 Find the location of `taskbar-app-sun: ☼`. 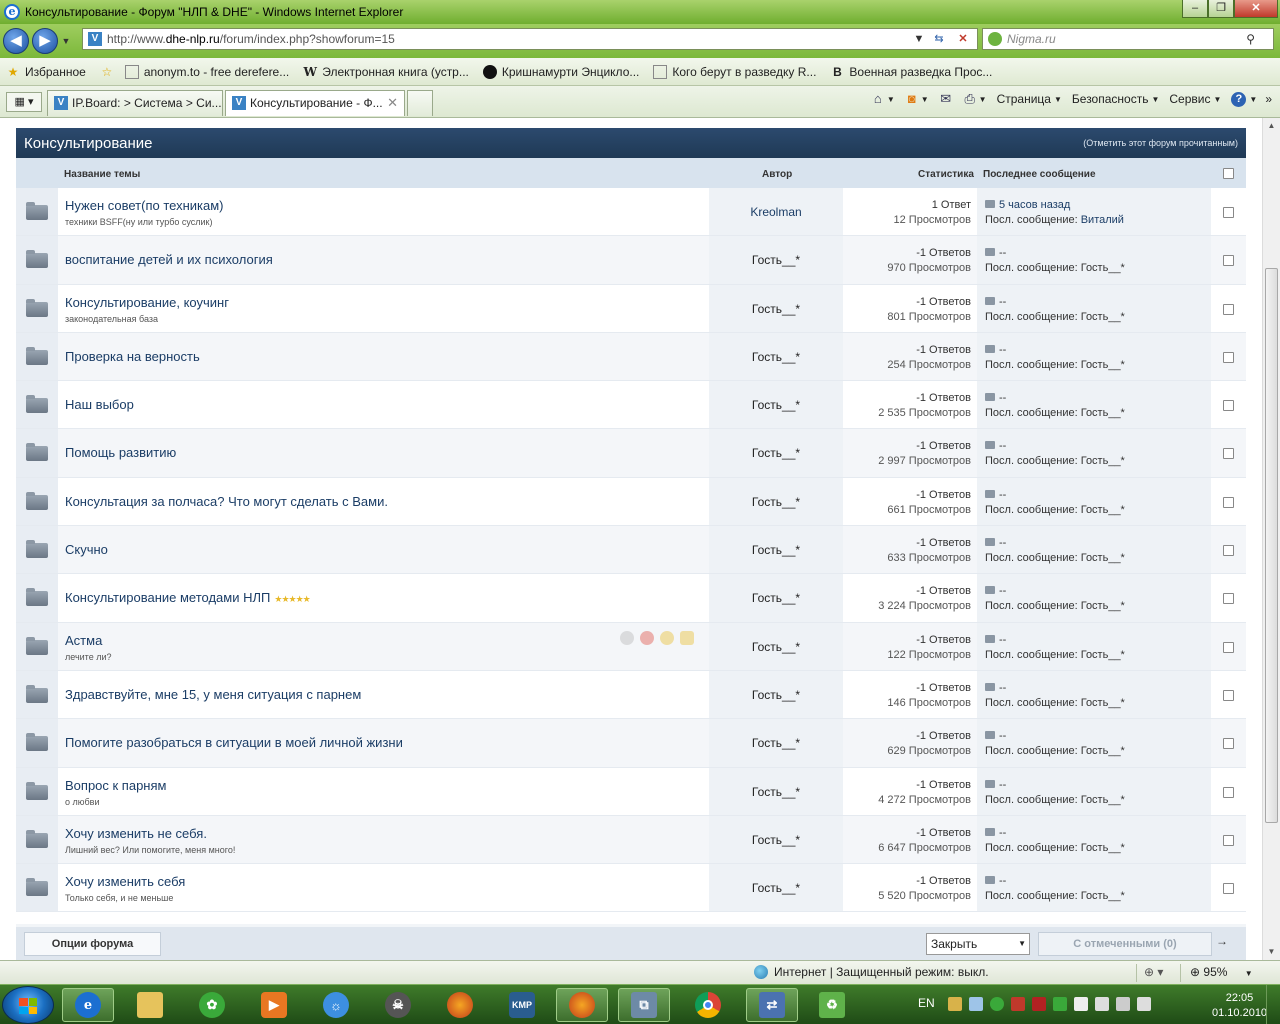

taskbar-app-sun: ☼ is located at coordinates (336, 1005).